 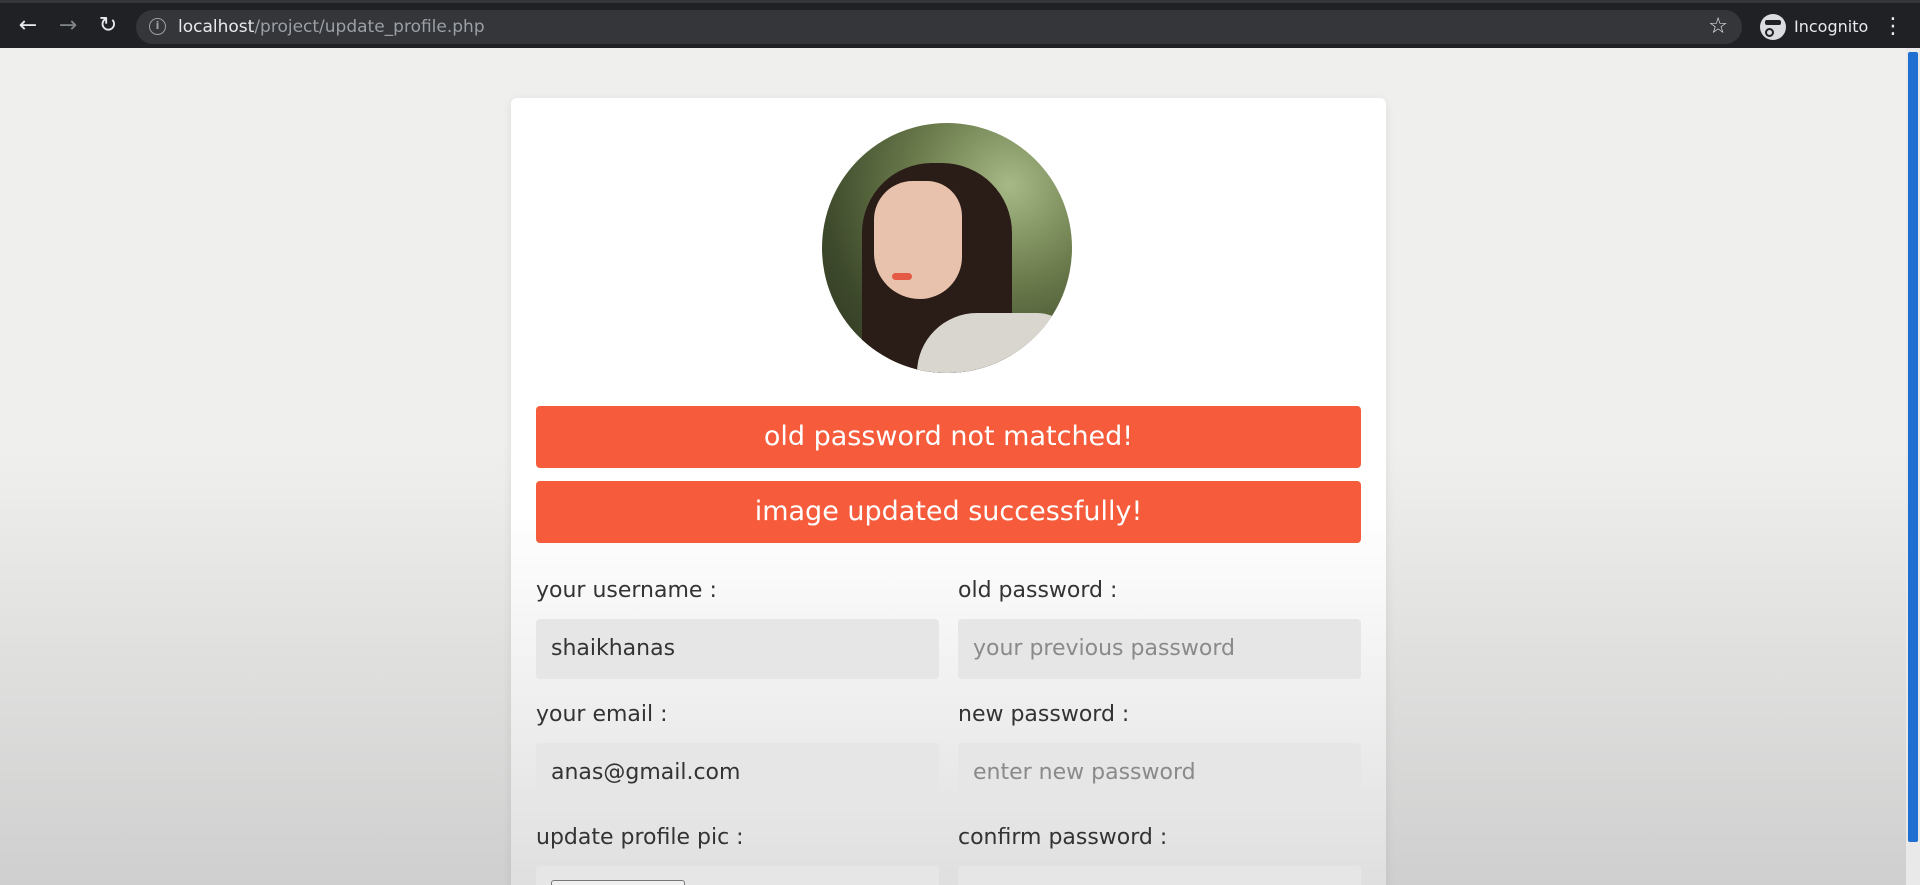 What do you see at coordinates (369, 27) in the screenshot?
I see `url-path: /project/update_profile.php` at bounding box center [369, 27].